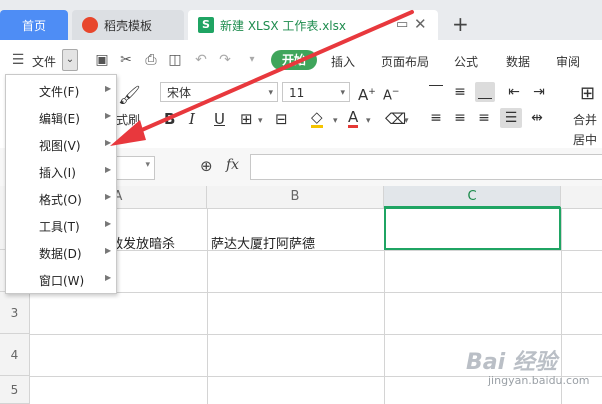 Image resolution: width=602 pixels, height=404 pixels. What do you see at coordinates (128, 133) in the screenshot?
I see `arrow-head` at bounding box center [128, 133].